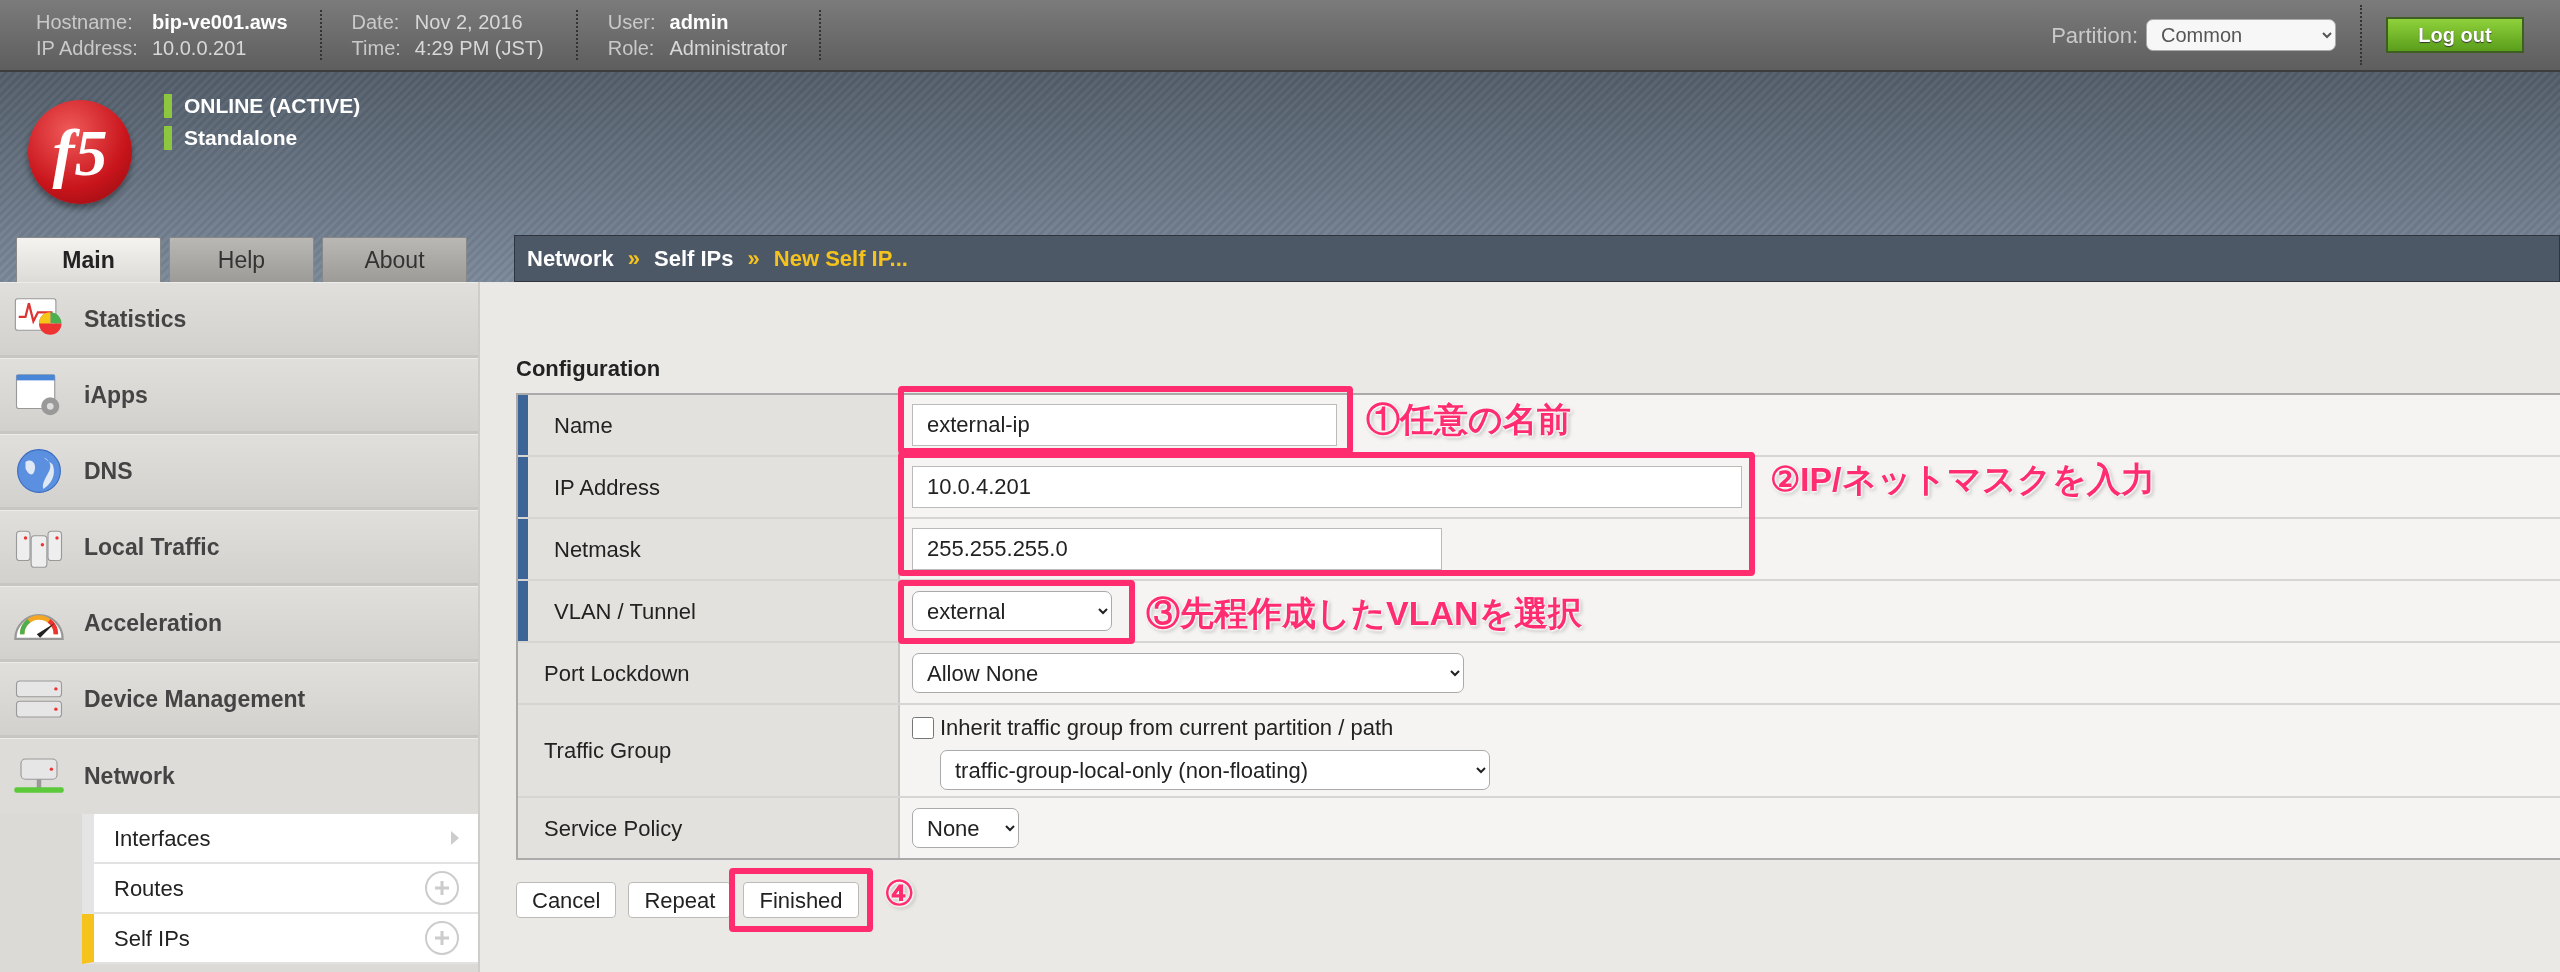 Image resolution: width=2560 pixels, height=972 pixels. Describe the element at coordinates (566, 900) in the screenshot. I see `form-button: Cancel` at that location.